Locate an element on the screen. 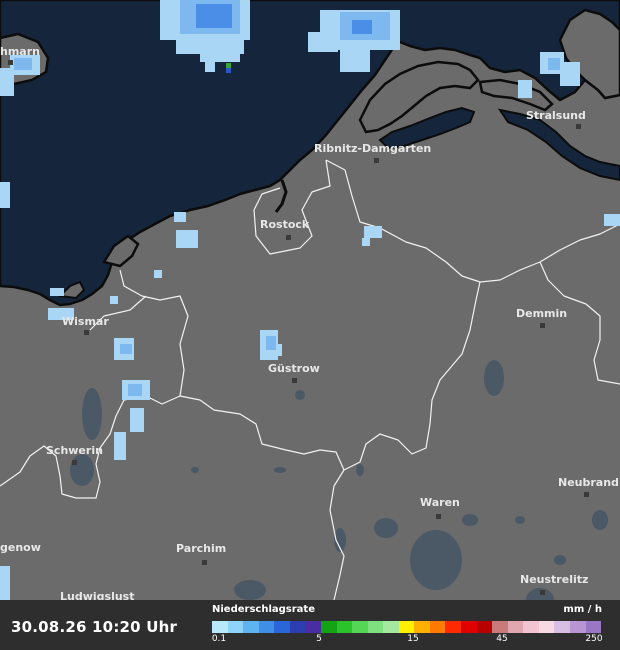  city-grabow: genow is located at coordinates (20, 547).